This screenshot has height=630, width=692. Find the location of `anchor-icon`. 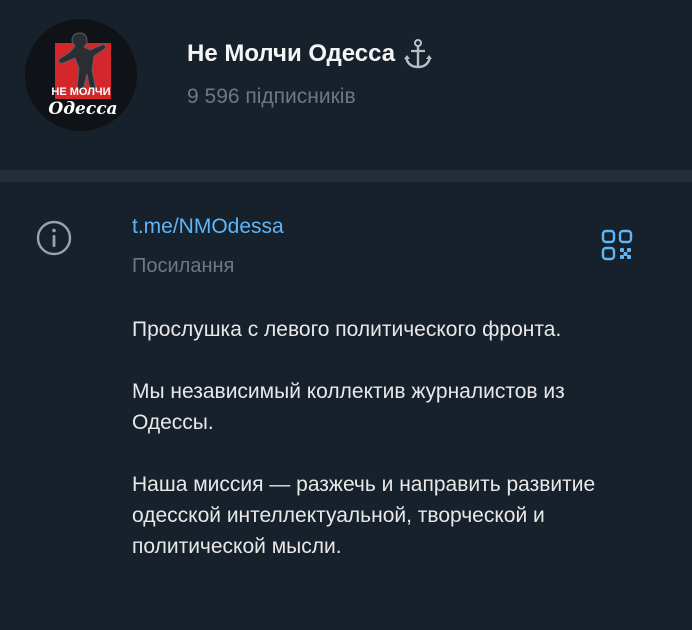

anchor-icon is located at coordinates (418, 54).